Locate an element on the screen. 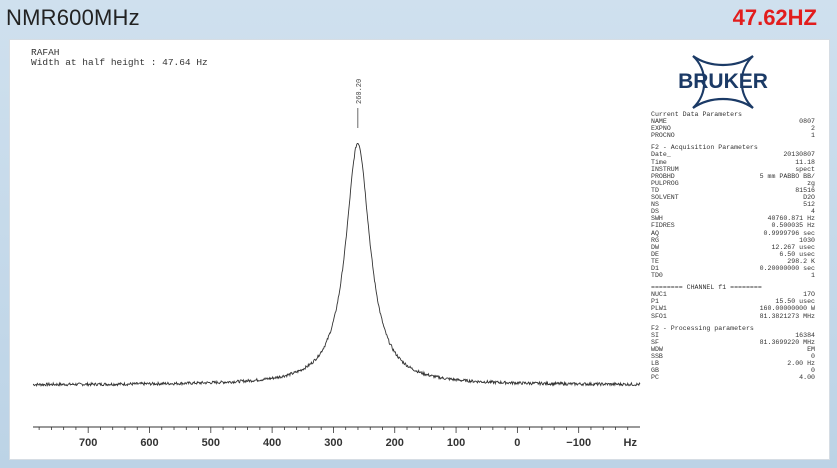  x-tick-label: 200 is located at coordinates (395, 443).